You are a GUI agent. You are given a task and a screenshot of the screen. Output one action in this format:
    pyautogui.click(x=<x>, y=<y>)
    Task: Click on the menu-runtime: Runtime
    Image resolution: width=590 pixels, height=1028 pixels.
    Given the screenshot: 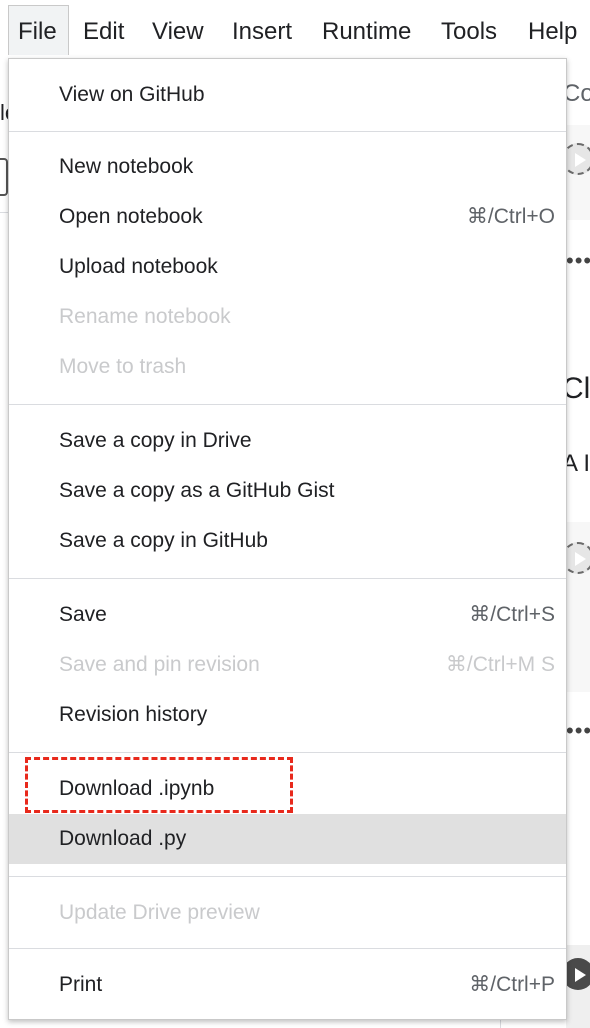 What is the action you would take?
    pyautogui.click(x=366, y=32)
    